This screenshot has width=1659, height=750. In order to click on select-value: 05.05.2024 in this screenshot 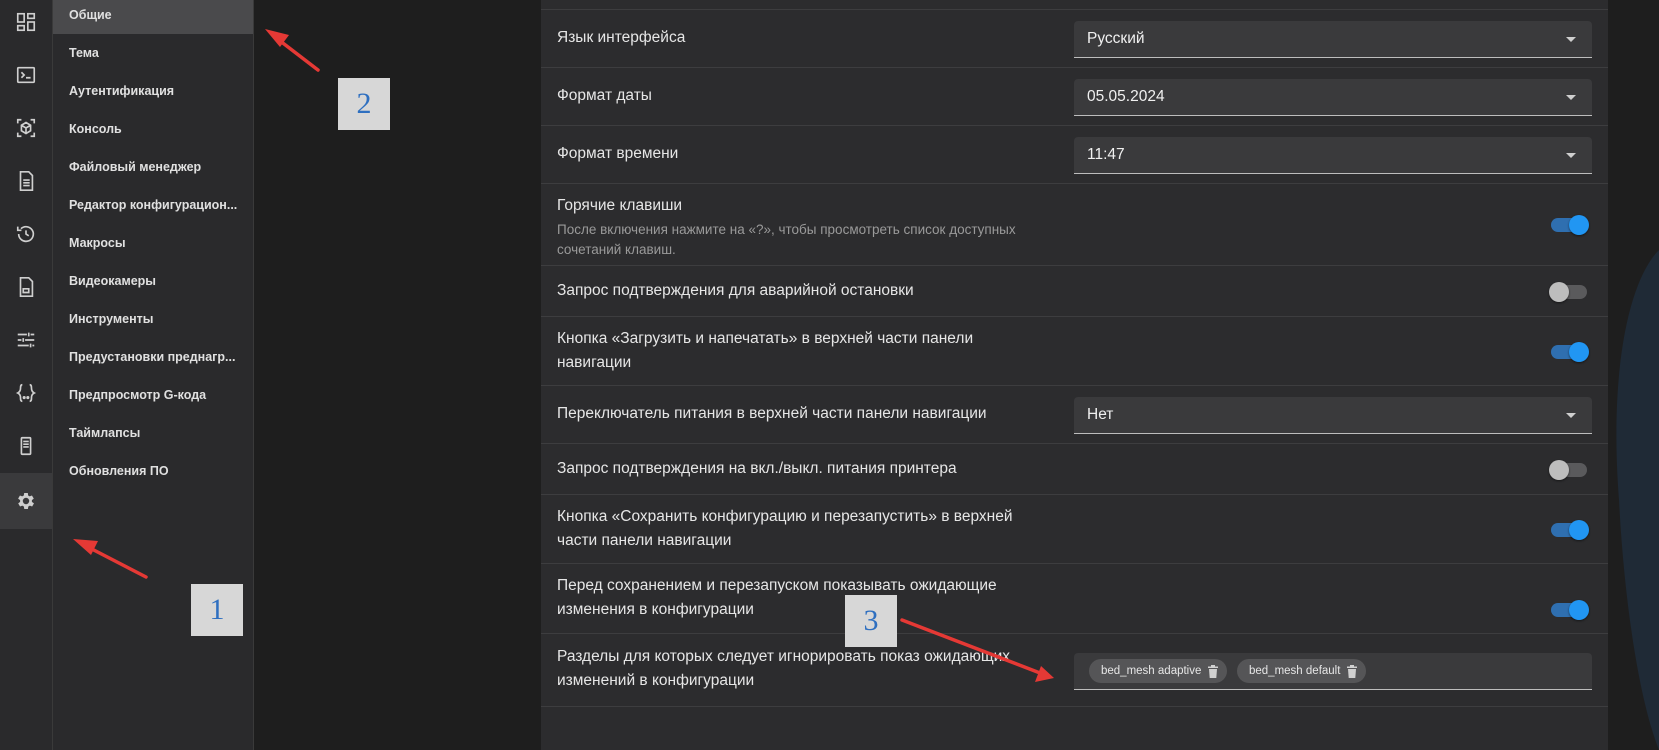, I will do `click(1126, 96)`.